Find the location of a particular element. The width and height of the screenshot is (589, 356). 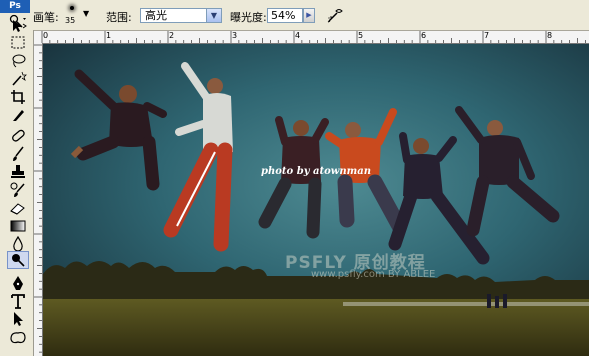

brush-preset-picker: 35 is located at coordinates (72, 15).